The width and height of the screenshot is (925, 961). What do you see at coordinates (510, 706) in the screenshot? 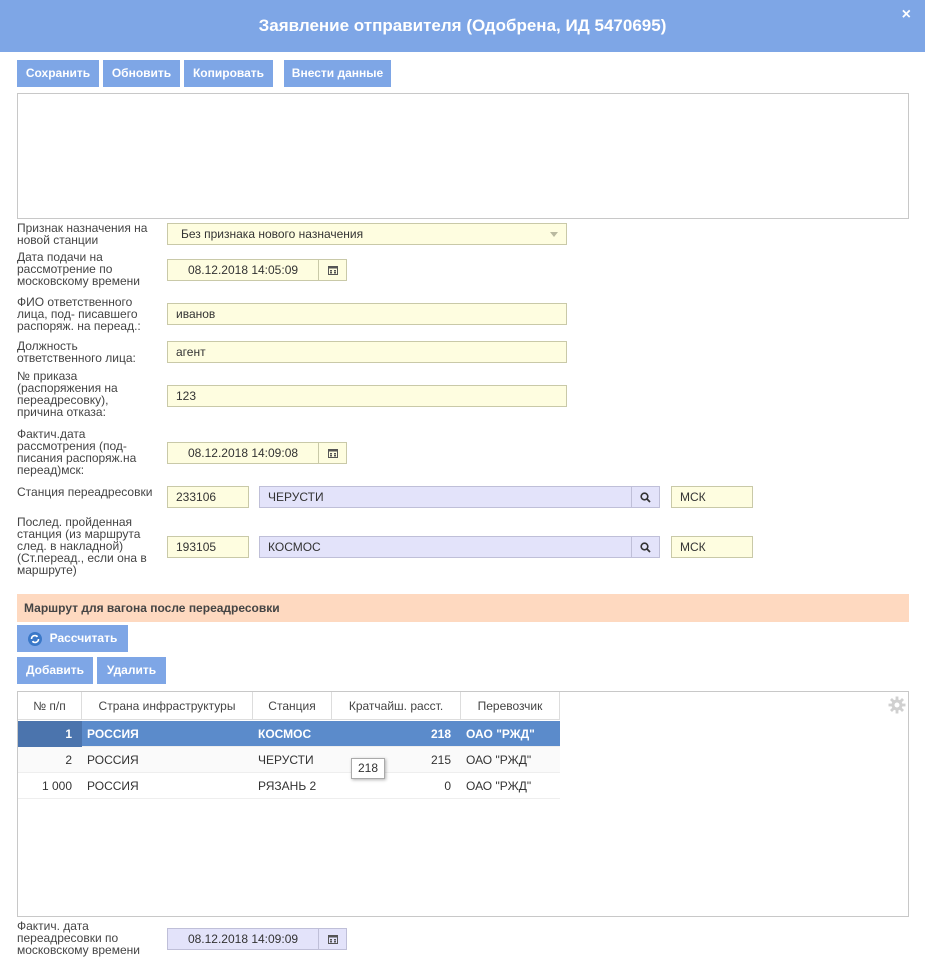
I see `column-header-carrier: Перевозчик` at bounding box center [510, 706].